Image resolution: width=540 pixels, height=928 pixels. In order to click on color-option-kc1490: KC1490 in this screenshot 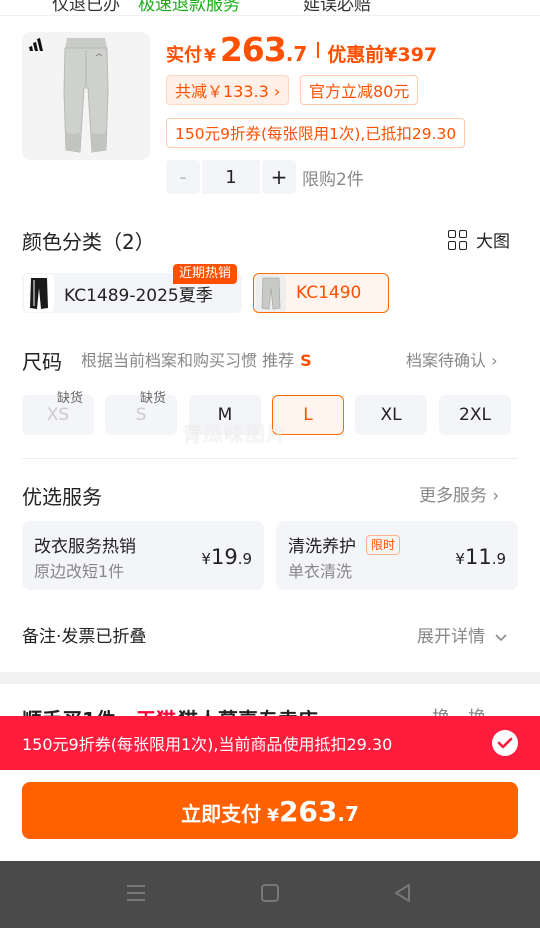, I will do `click(321, 293)`.